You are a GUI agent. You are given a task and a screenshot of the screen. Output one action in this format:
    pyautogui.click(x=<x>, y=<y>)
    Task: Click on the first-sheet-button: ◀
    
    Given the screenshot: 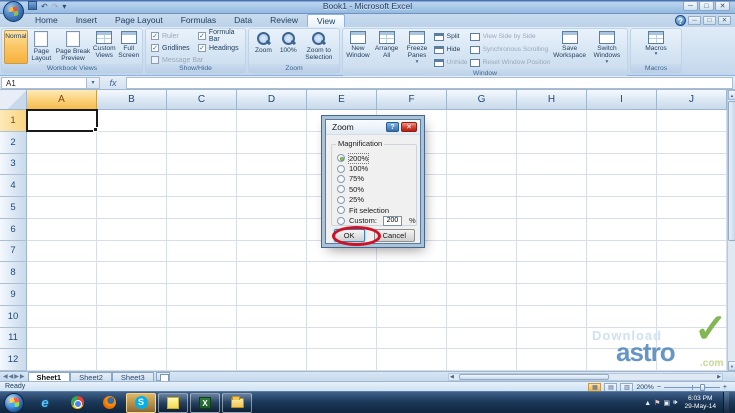 What is the action you would take?
    pyautogui.click(x=5, y=376)
    